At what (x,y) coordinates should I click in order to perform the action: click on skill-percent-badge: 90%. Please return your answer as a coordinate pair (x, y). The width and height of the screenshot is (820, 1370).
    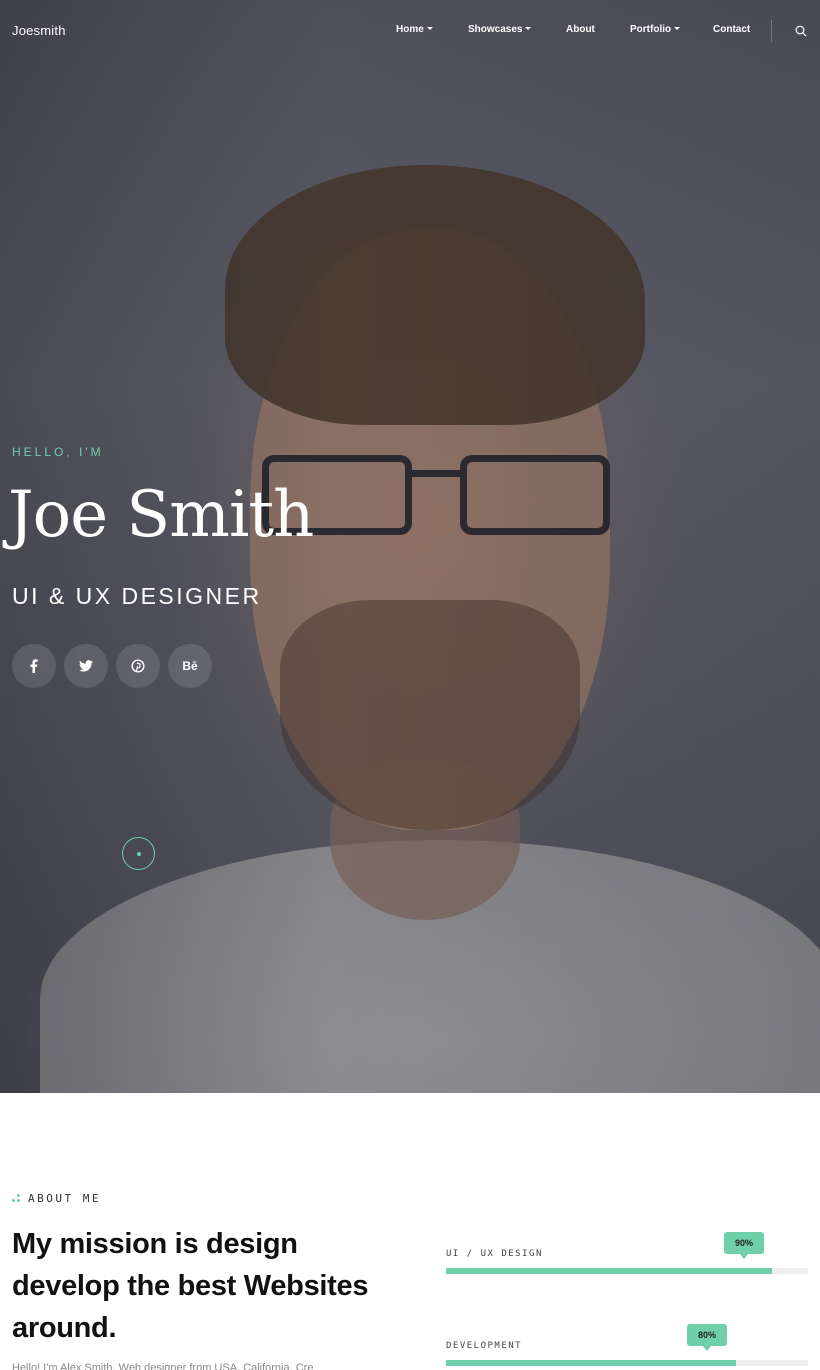
    Looking at the image, I should click on (744, 1245).